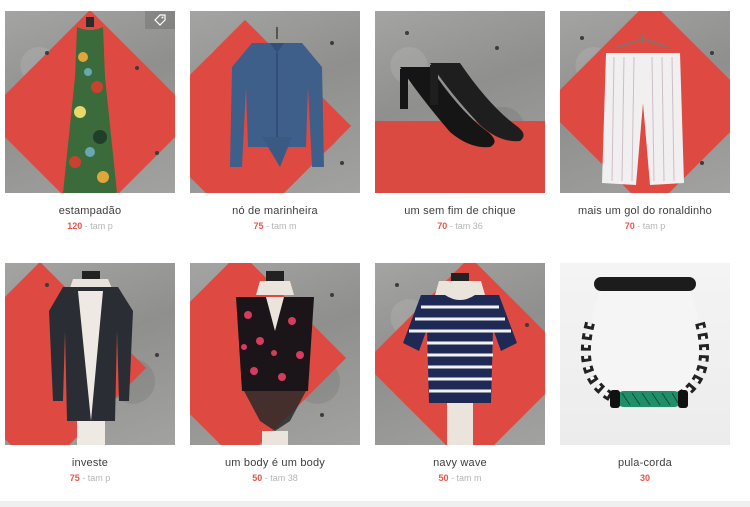  I want to click on product-card: um sem fim de chique 70 - tam 36, so click(460, 121).